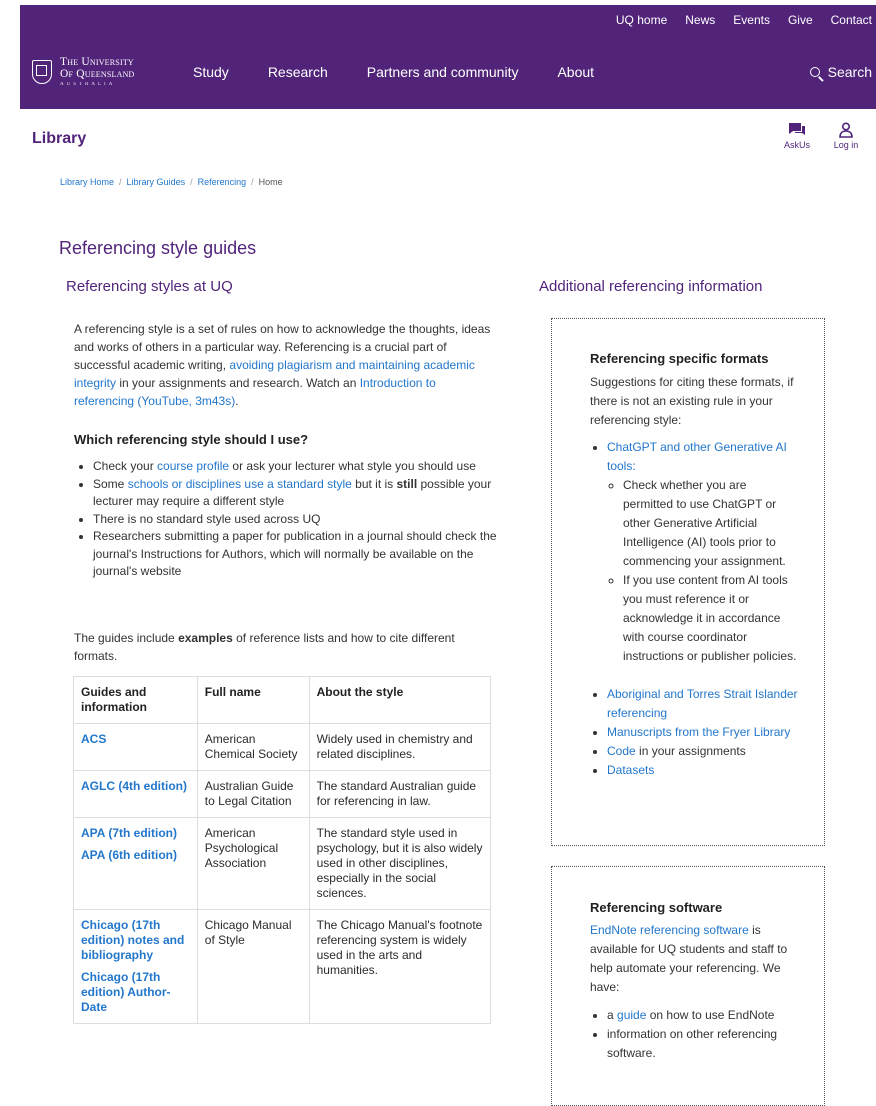  I want to click on nav-item-research: Research, so click(298, 72).